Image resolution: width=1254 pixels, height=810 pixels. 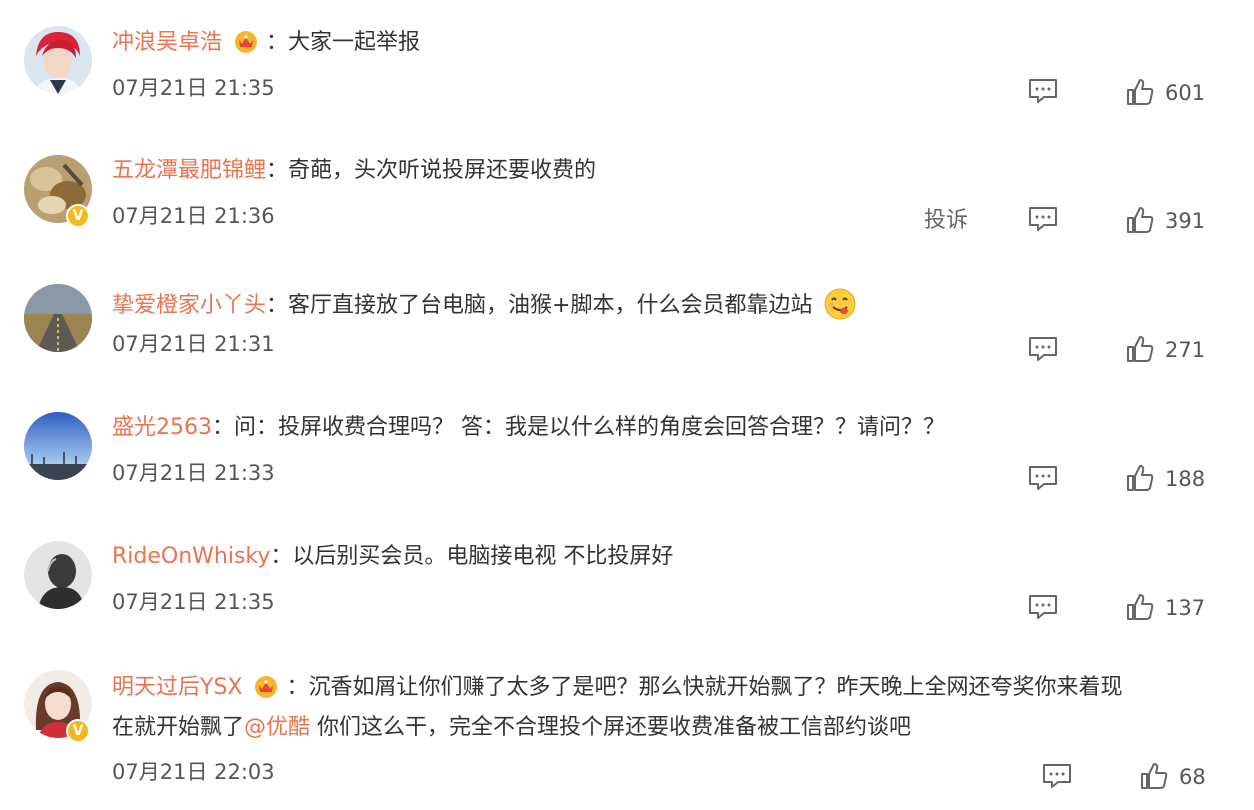 I want to click on comment-timestamp: 07月21日 22:03, so click(x=193, y=772).